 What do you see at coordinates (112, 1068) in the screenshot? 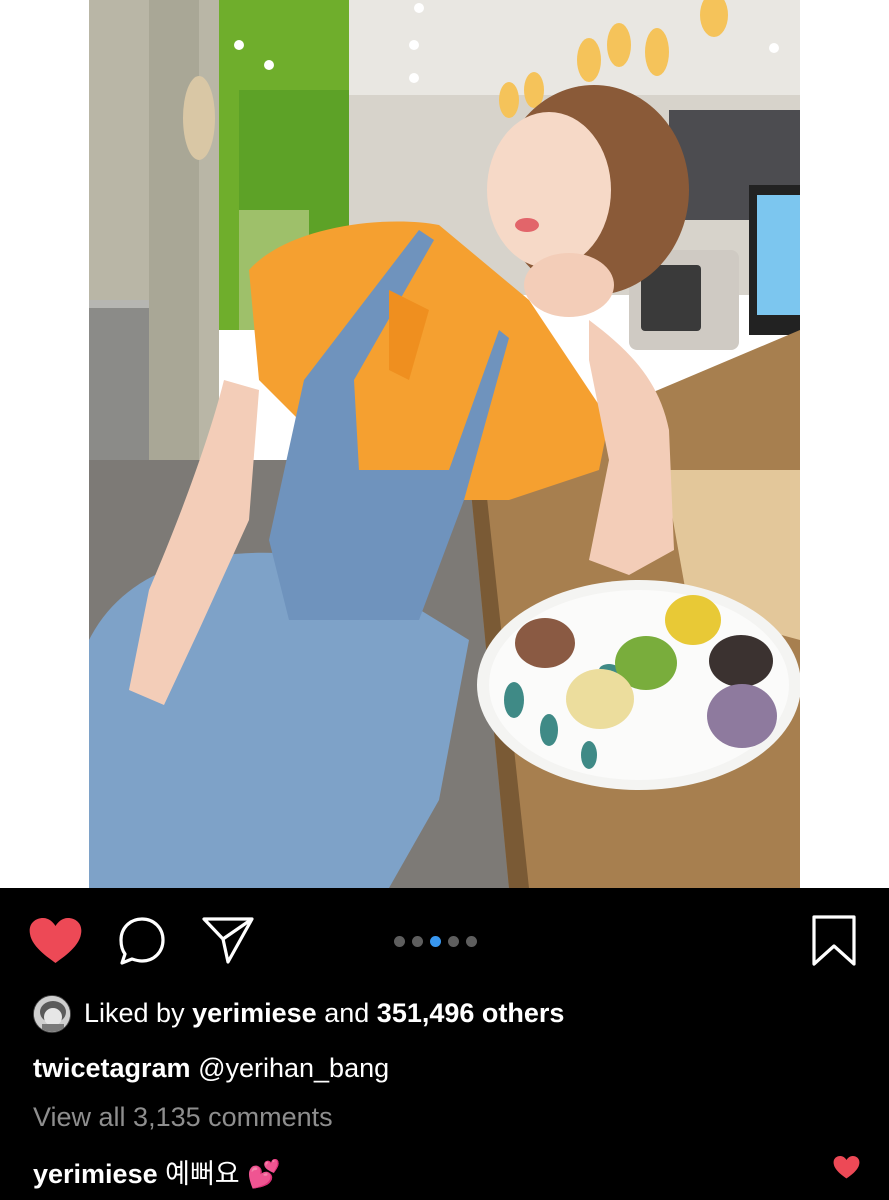
I see `caption-username: twicetagram` at bounding box center [112, 1068].